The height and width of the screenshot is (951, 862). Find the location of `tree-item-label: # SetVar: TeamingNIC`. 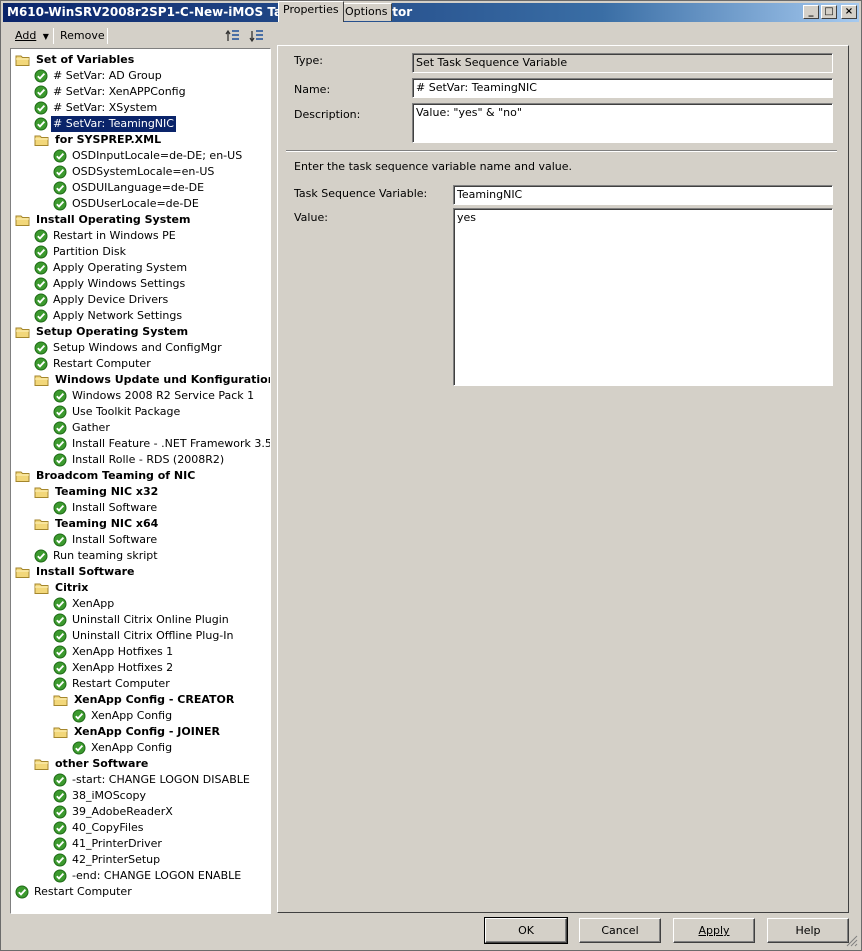

tree-item-label: # SetVar: TeamingNIC is located at coordinates (113, 124).